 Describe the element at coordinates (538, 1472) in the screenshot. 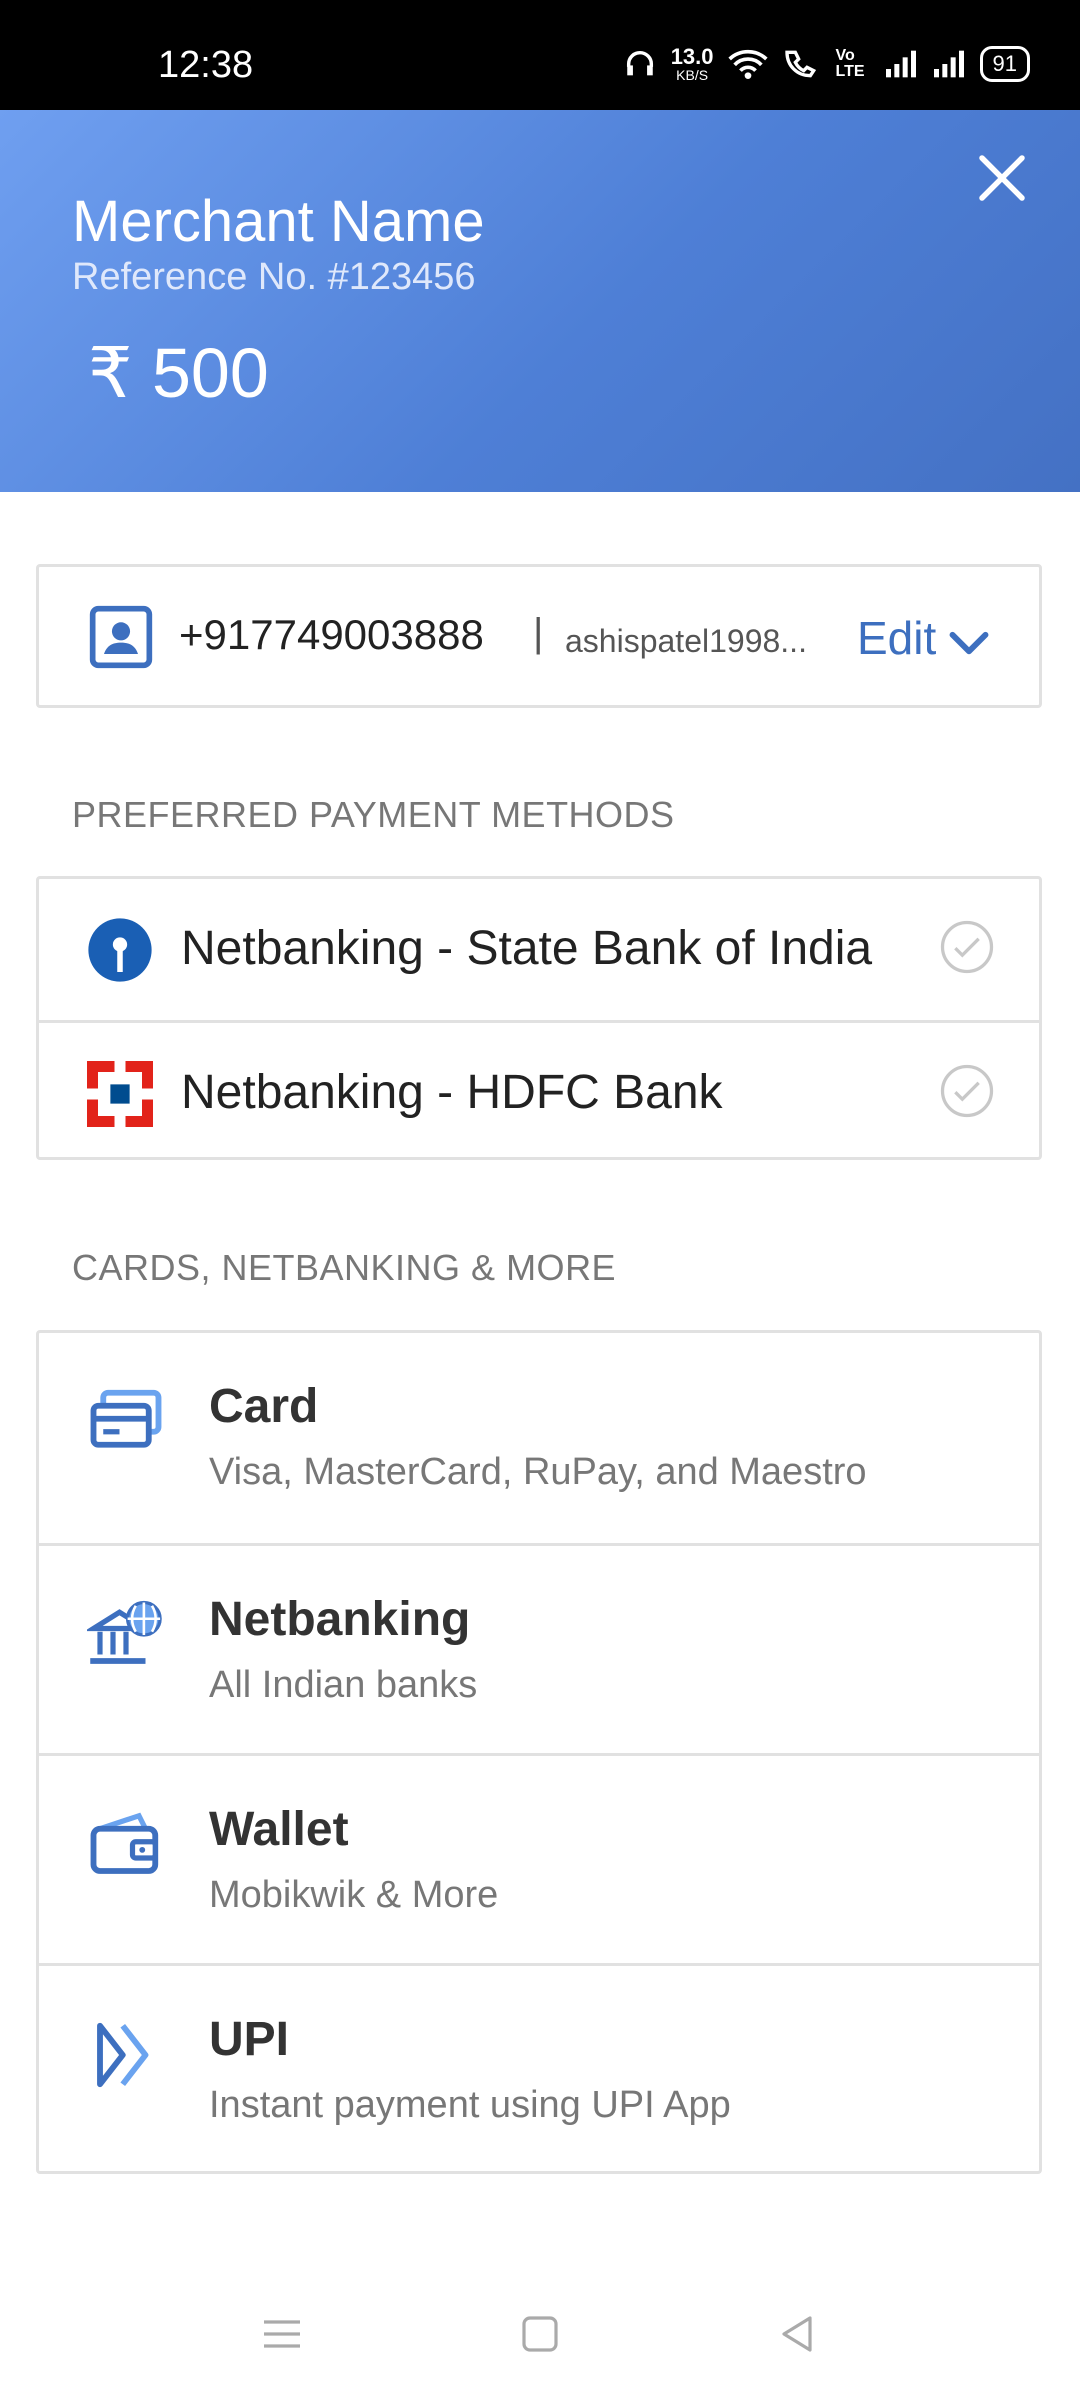

I see `payment-method-subtitle: Visa, MasterCard, RuPay, and Maestro` at that location.